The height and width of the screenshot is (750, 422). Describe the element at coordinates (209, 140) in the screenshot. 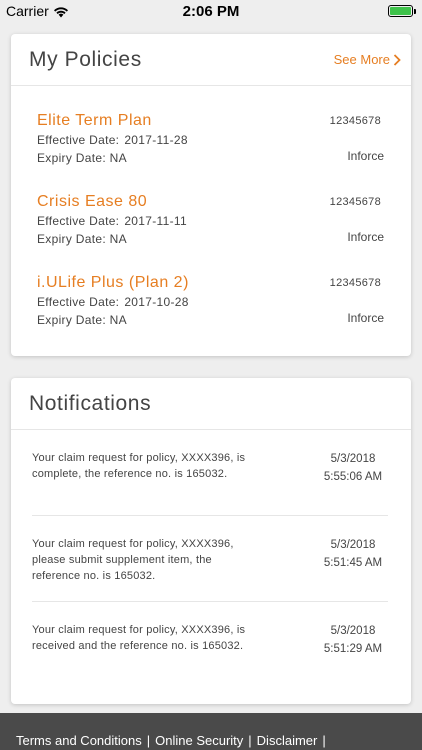

I see `policy-effective: Effective Date: 2017-11-28` at that location.